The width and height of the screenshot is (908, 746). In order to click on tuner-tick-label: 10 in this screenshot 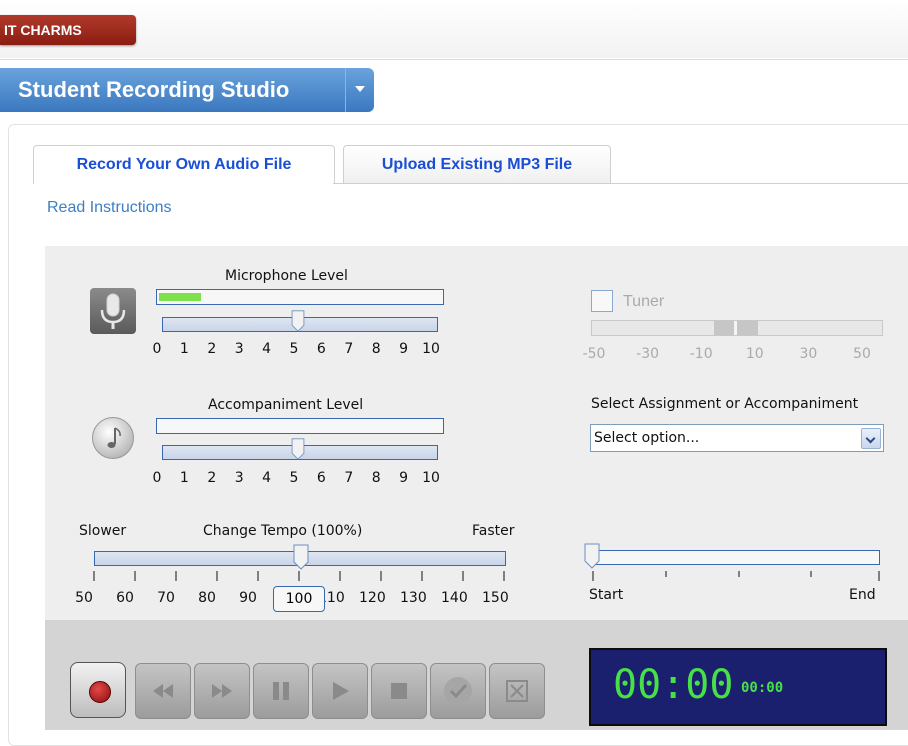, I will do `click(754, 354)`.